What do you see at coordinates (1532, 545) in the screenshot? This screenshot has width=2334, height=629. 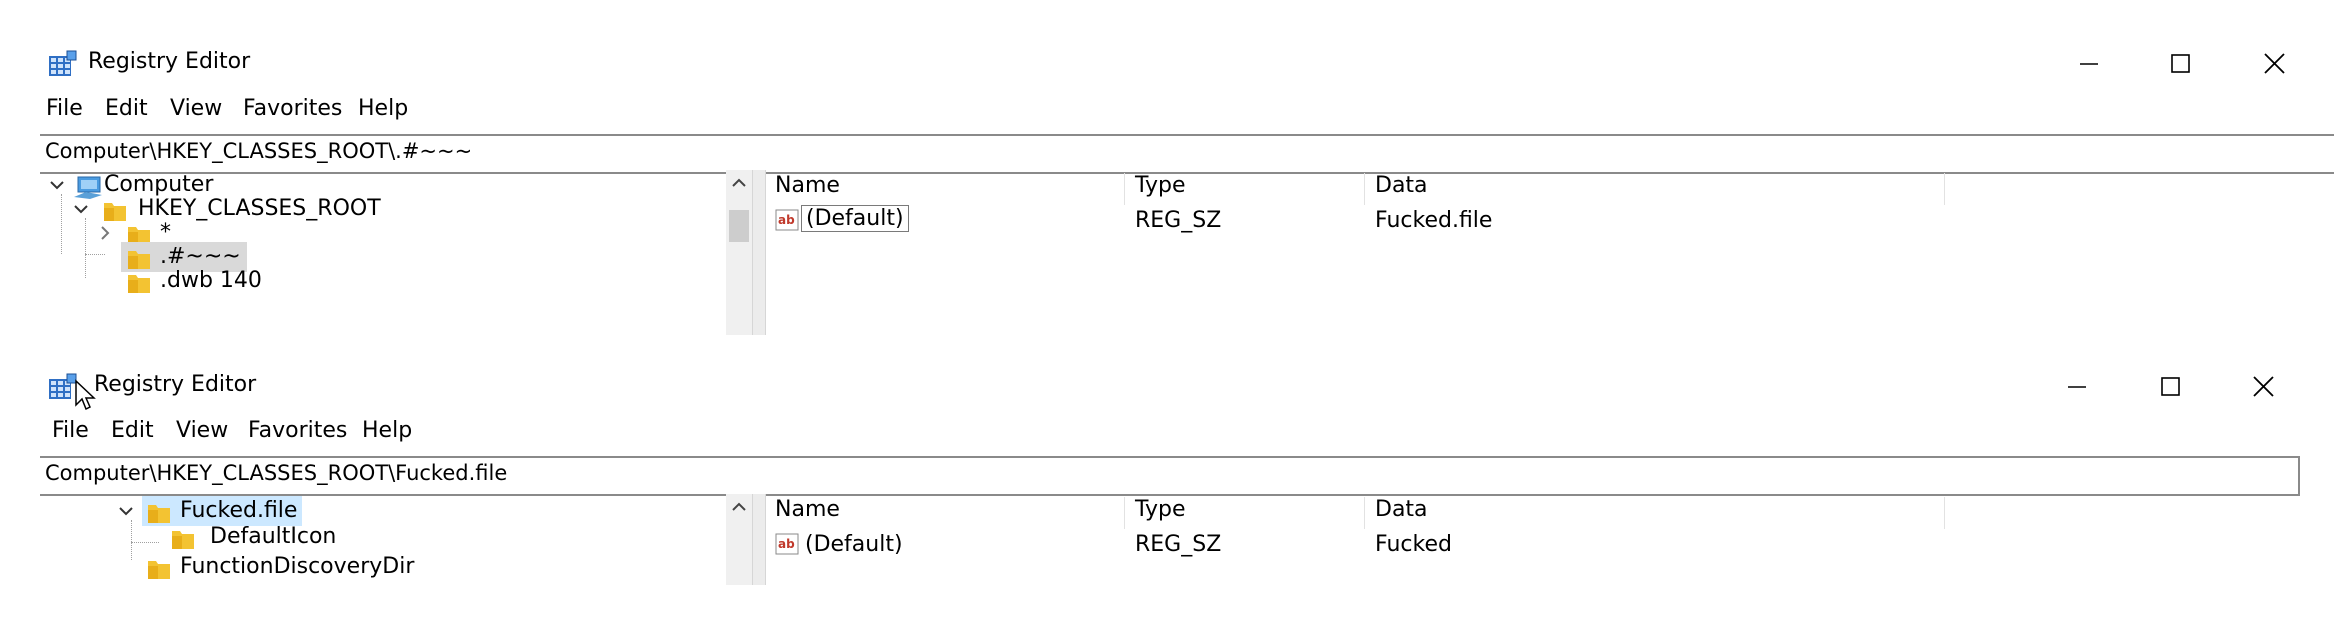 I see `value-row: ab (Default) REG_SZ Fucked` at bounding box center [1532, 545].